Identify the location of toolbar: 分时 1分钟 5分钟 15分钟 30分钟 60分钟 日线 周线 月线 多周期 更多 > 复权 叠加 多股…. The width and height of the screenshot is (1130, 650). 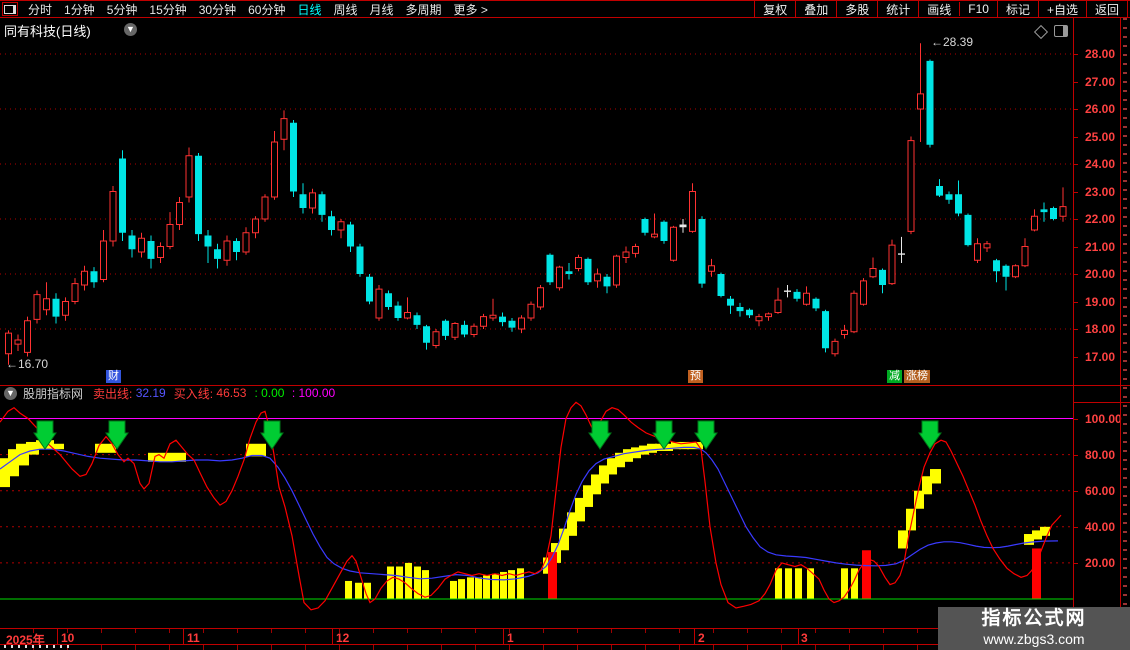
(565, 9).